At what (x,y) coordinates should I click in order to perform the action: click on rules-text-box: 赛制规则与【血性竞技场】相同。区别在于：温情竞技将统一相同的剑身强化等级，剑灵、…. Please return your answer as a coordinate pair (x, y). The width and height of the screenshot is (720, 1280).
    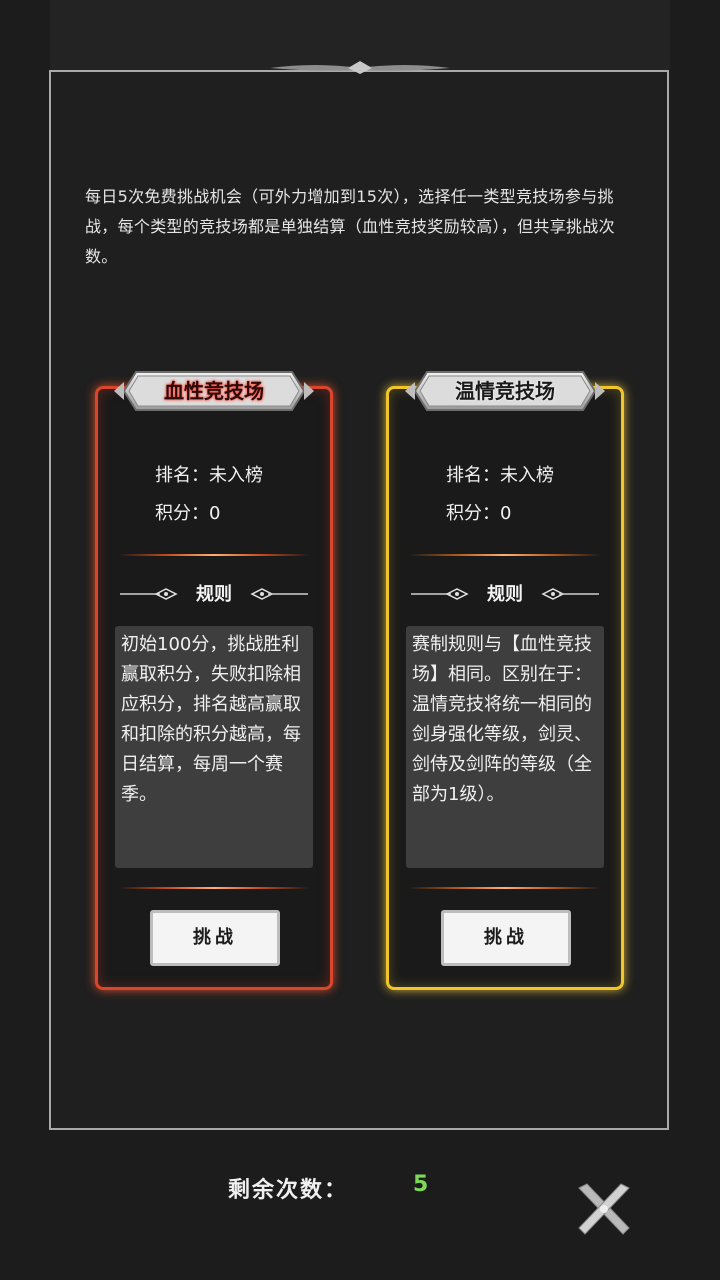
    Looking at the image, I should click on (505, 747).